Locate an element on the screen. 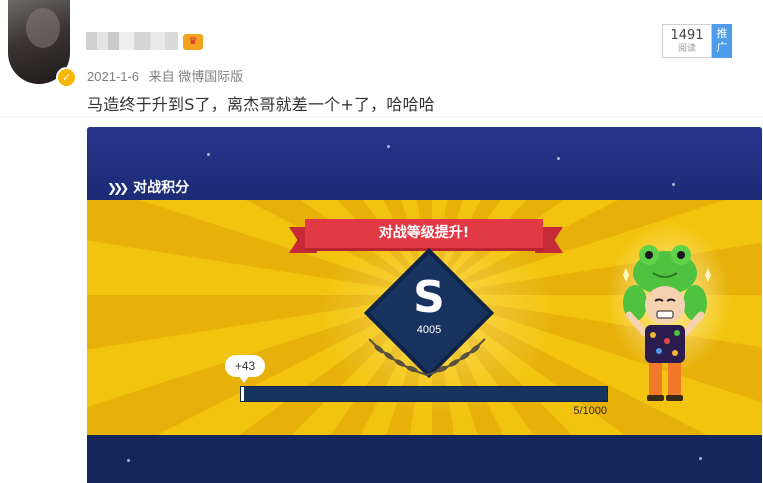  verified-badge-icon: ✓ is located at coordinates (66, 77).